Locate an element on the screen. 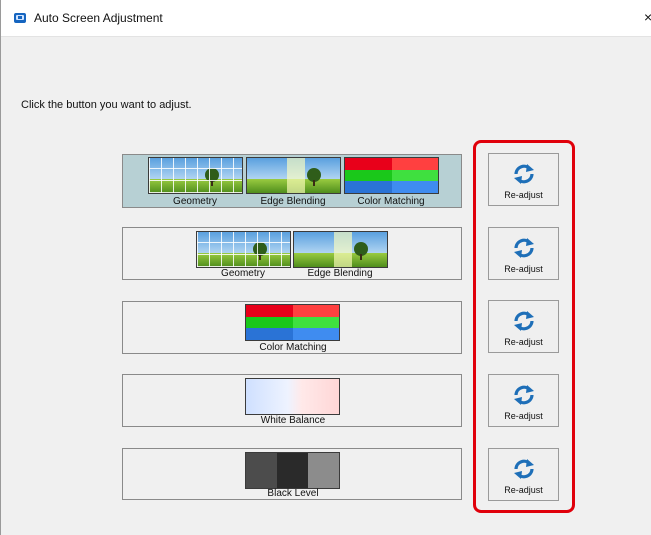 The image size is (651, 535). panel-label-black-level: Black Level is located at coordinates (293, 493).